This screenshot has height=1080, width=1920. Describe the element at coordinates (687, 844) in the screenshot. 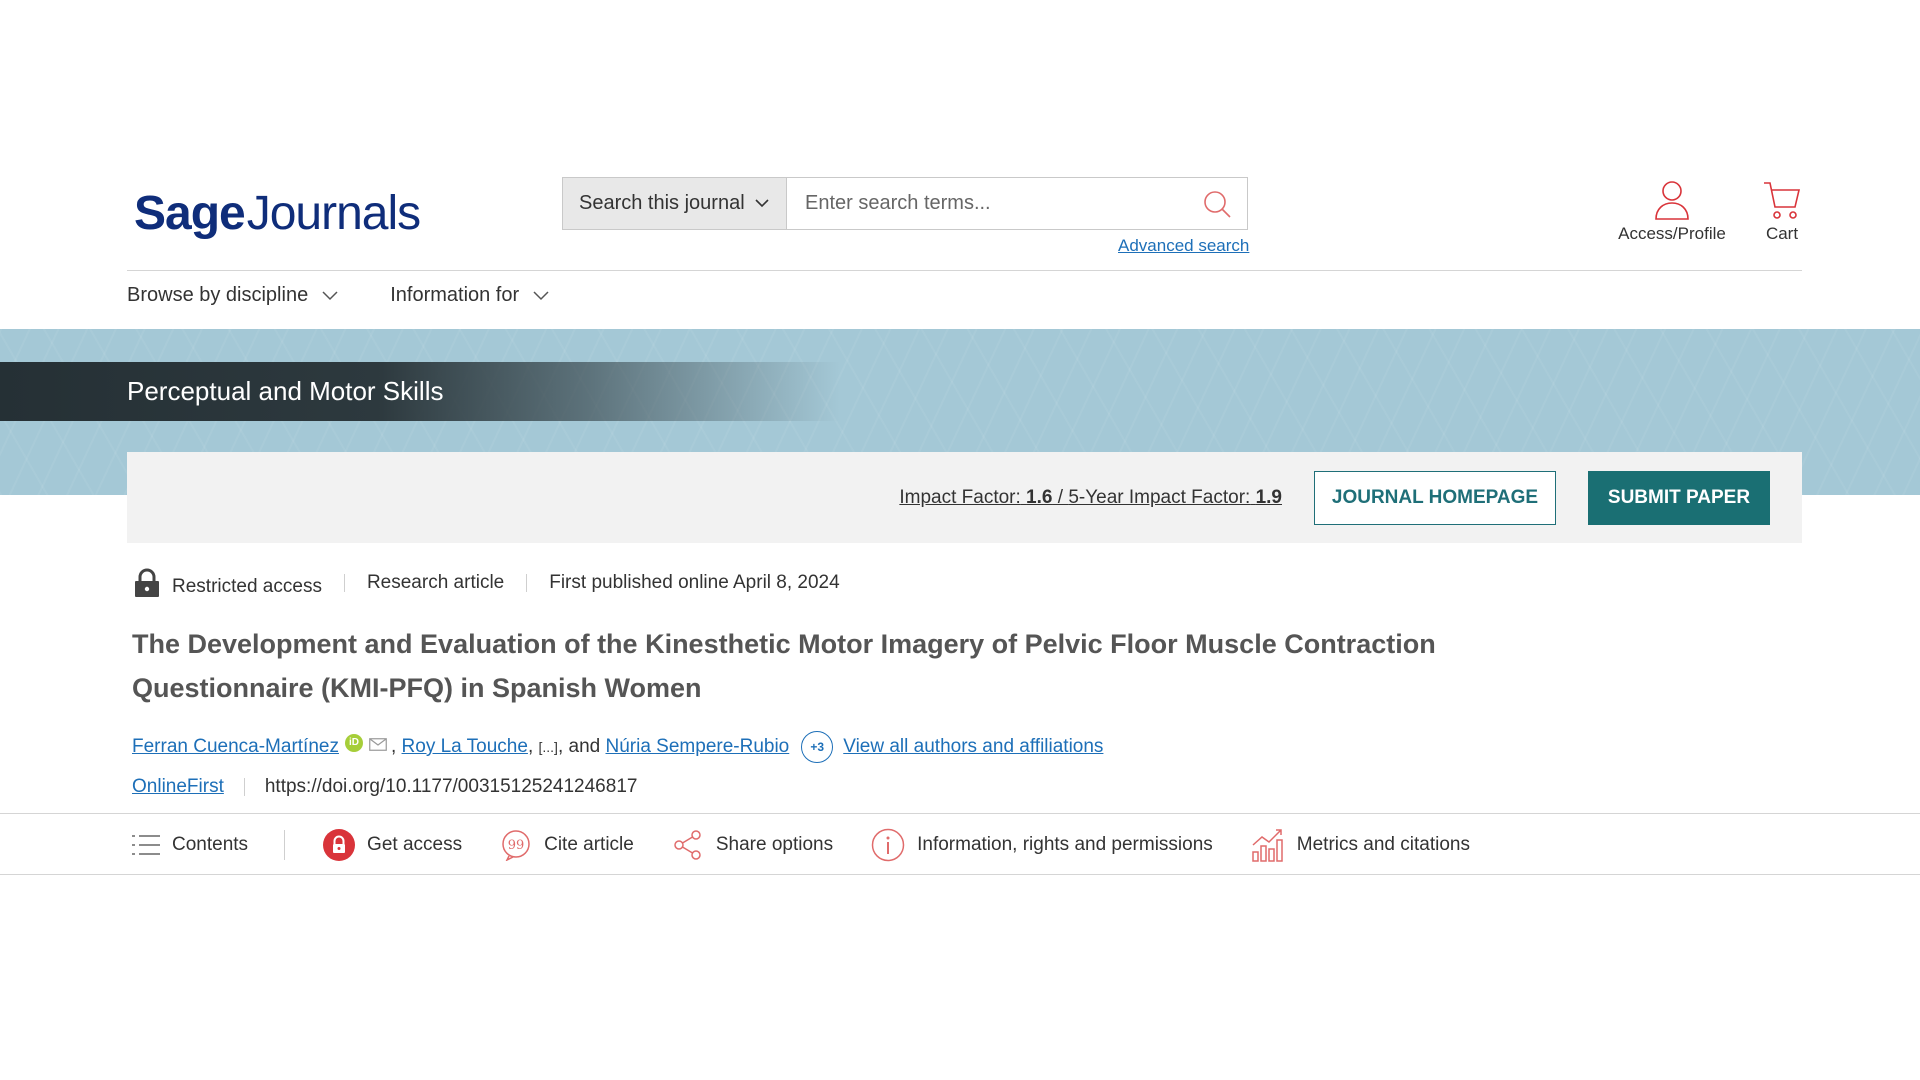

I see `share-icon` at that location.